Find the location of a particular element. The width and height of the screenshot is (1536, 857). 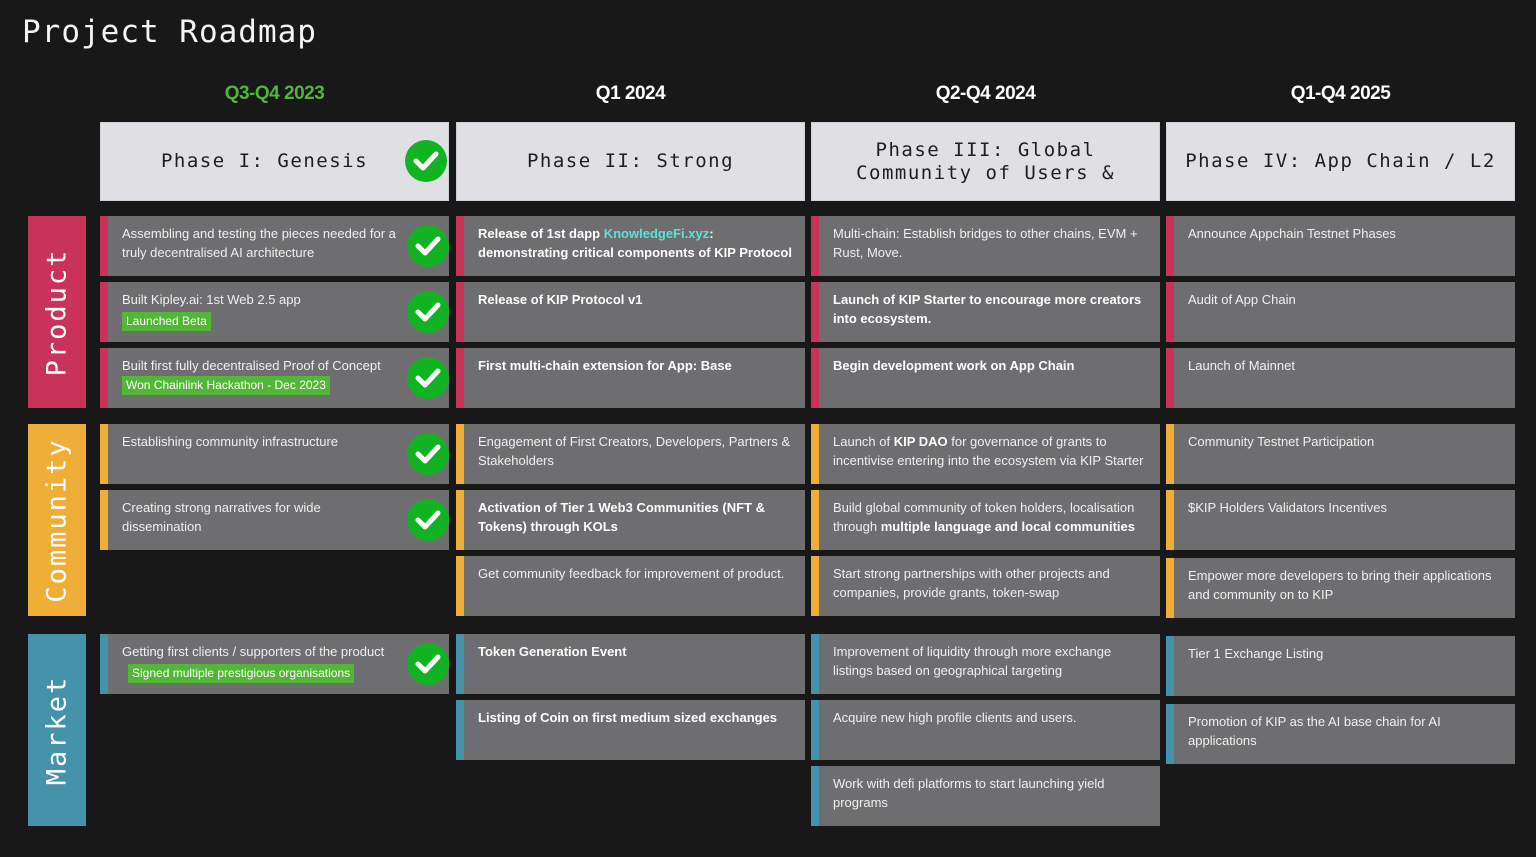

phase-header: Phase IV: App Chain / L2 is located at coordinates (1340, 161).